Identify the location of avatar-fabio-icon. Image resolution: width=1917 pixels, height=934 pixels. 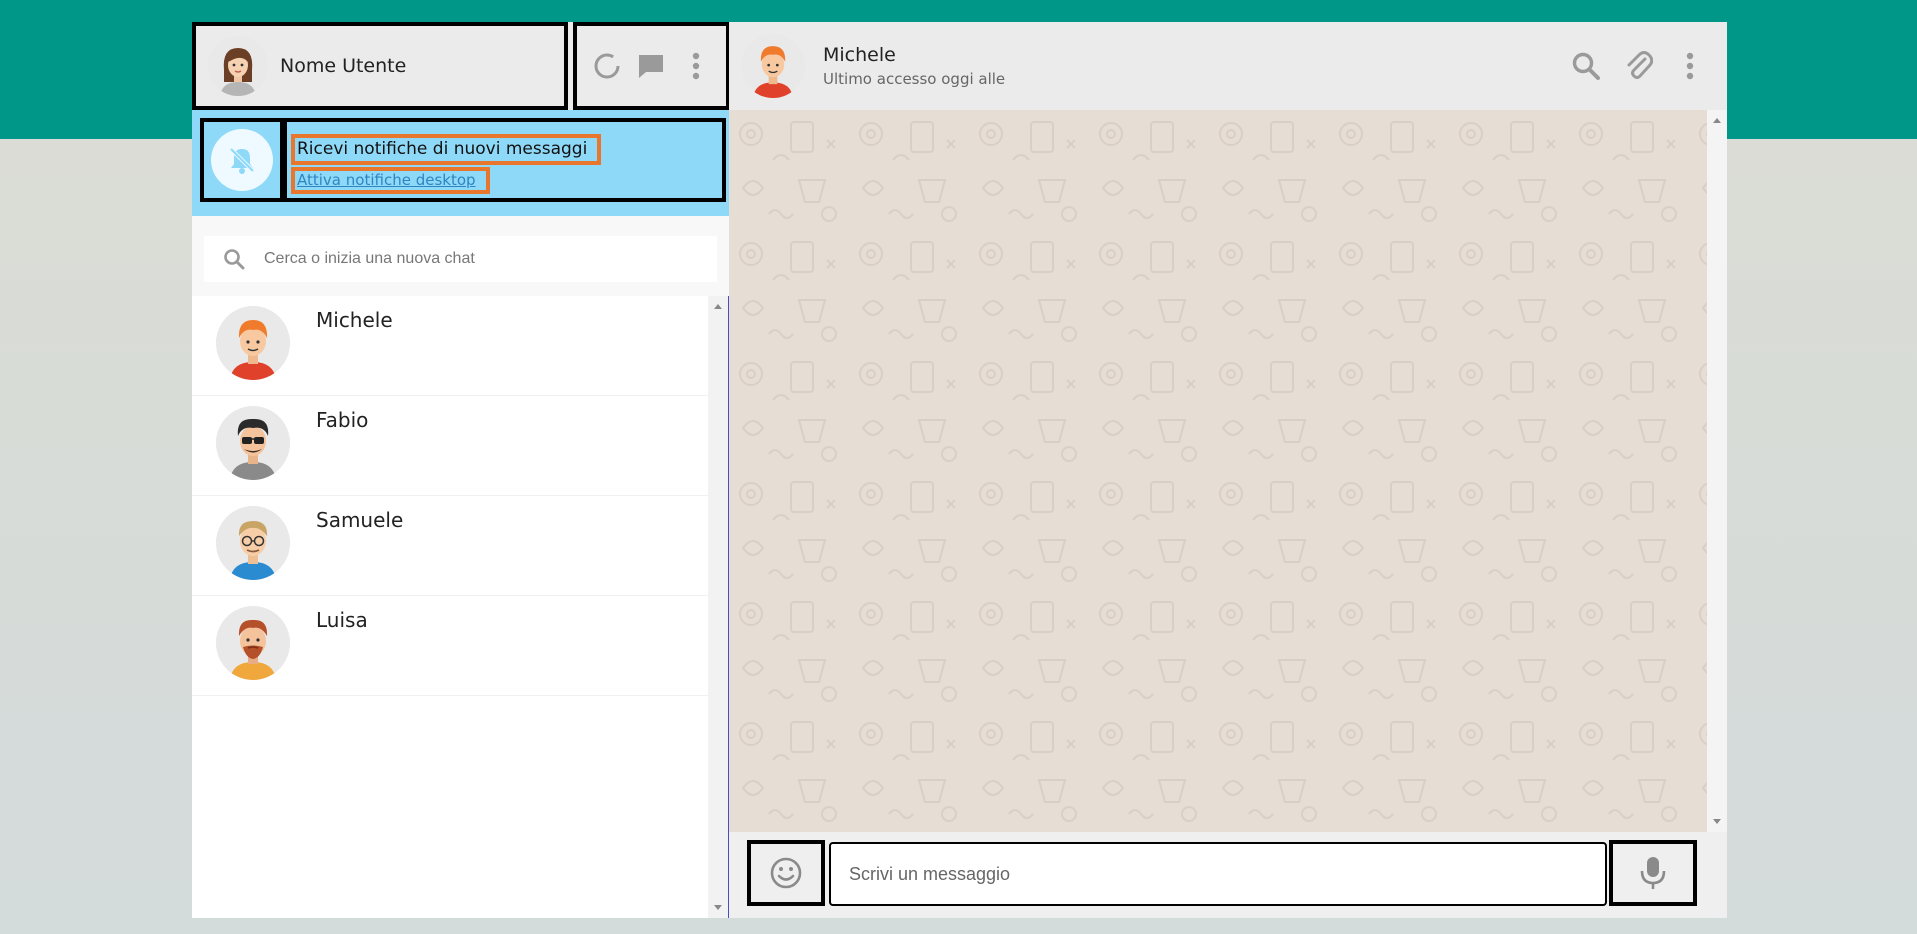
(253, 443).